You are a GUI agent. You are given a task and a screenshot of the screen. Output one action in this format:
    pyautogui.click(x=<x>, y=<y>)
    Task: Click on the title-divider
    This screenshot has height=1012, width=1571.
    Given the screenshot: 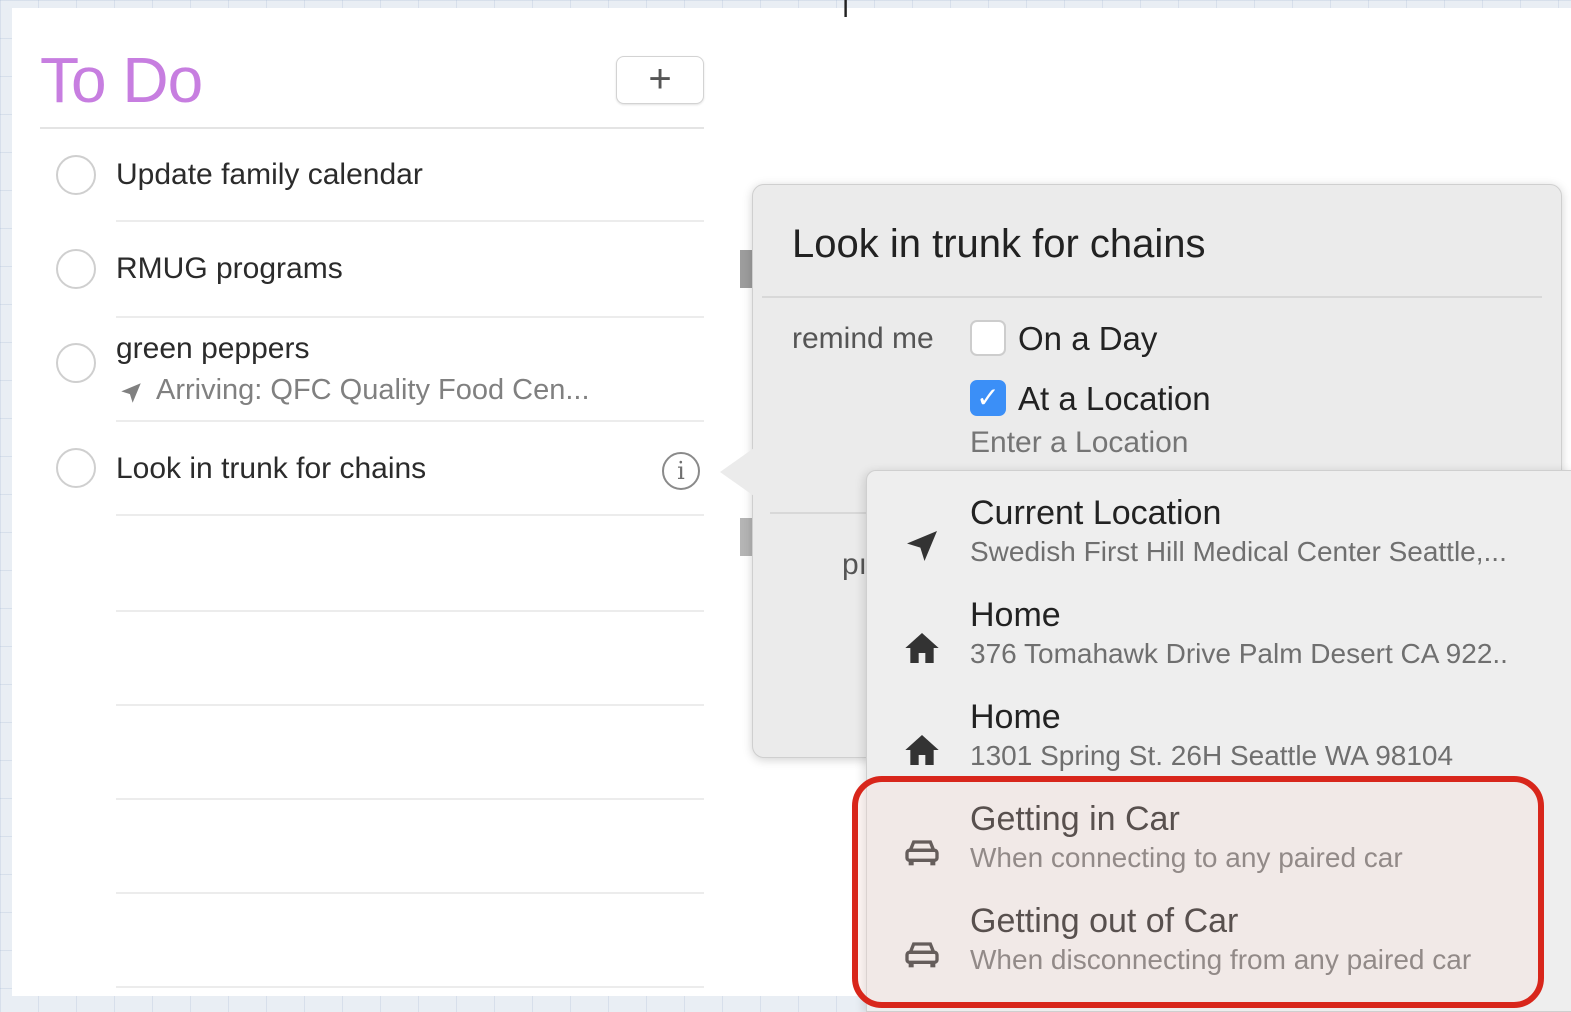 What is the action you would take?
    pyautogui.click(x=372, y=128)
    